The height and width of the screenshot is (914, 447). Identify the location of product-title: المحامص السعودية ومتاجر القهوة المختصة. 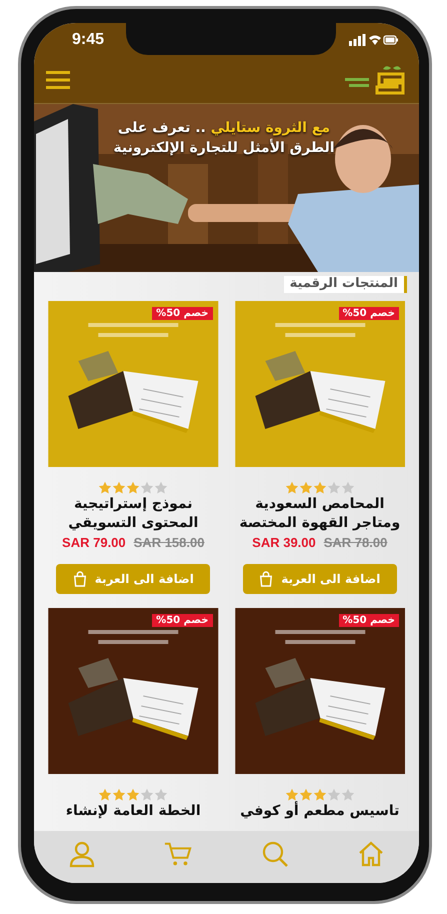
(319, 514).